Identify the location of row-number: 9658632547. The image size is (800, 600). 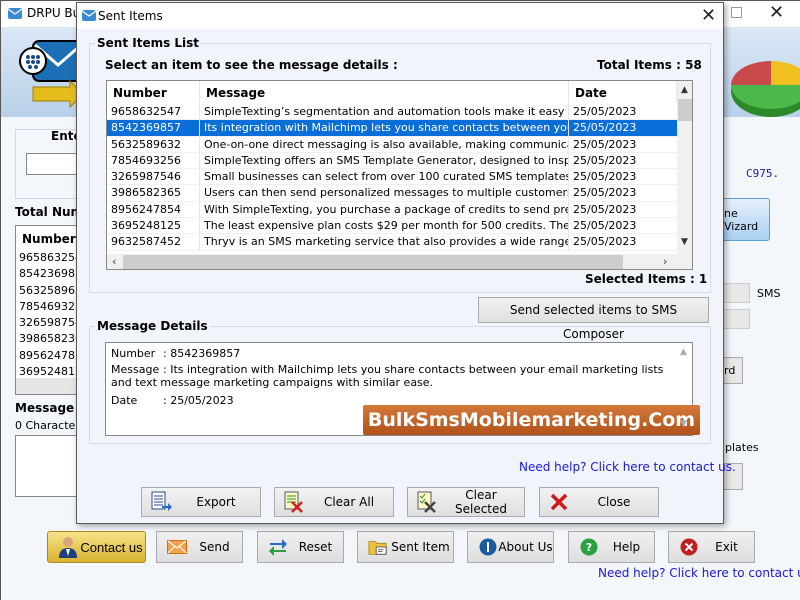
(153, 112).